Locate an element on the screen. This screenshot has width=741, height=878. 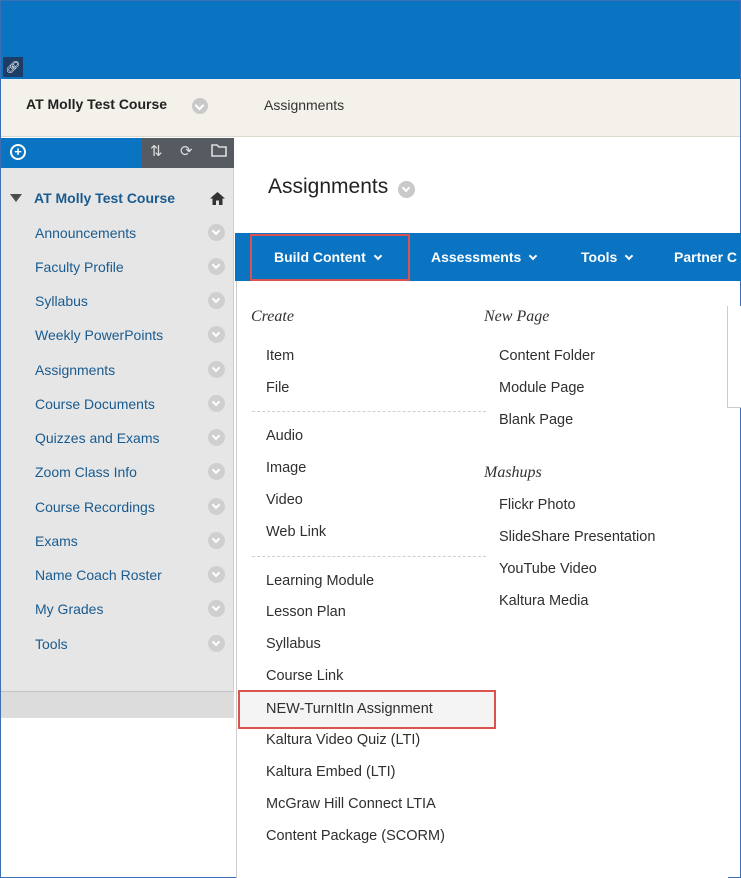
menu-item-kaltura-media: Kaltura Media is located at coordinates (543, 601).